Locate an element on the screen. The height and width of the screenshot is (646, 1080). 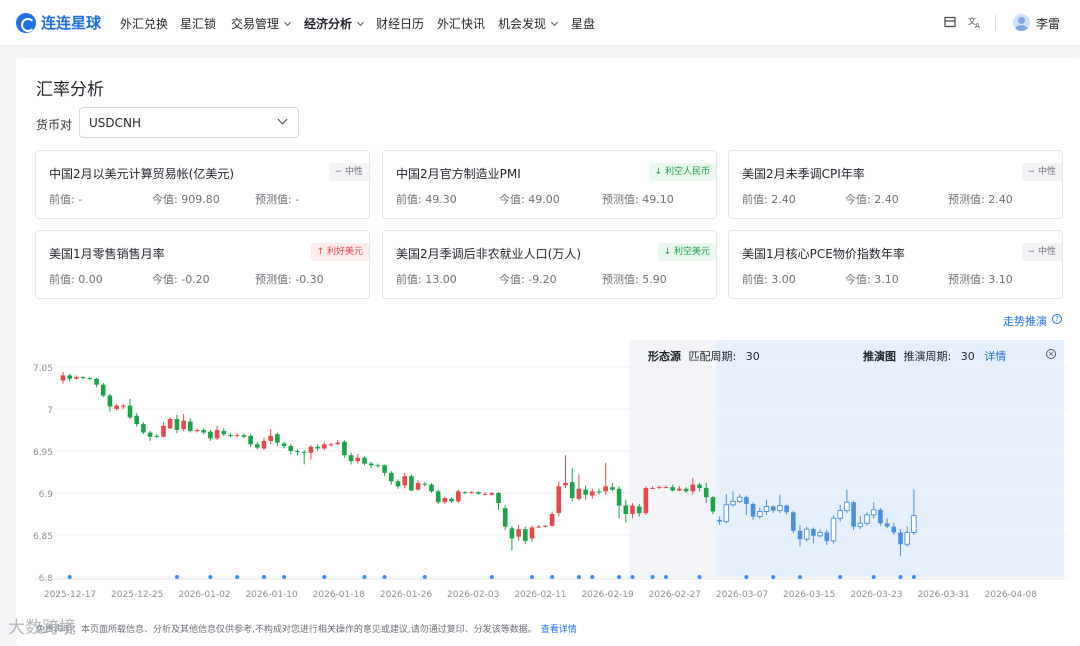
pair-select-value: USDCNH is located at coordinates (115, 123).